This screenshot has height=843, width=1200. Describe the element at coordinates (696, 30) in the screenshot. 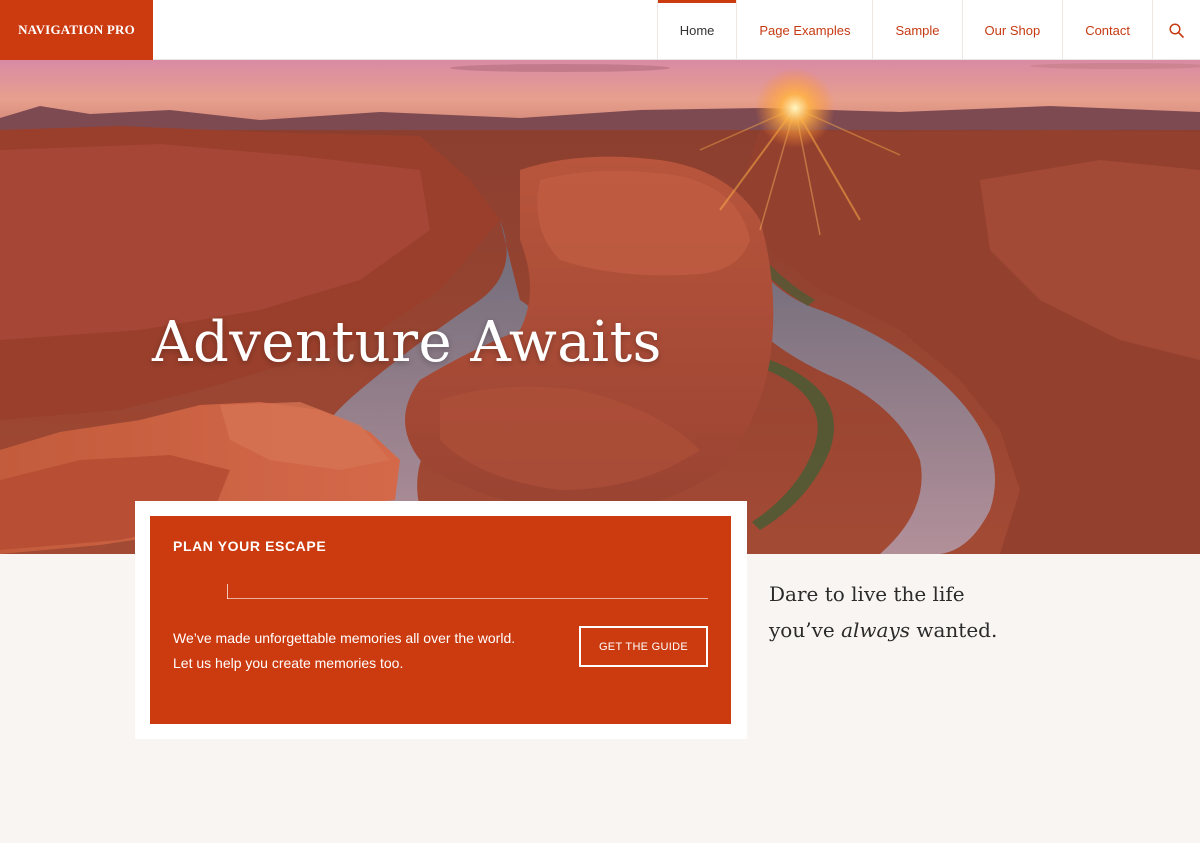

I see `nav-home: Home` at that location.